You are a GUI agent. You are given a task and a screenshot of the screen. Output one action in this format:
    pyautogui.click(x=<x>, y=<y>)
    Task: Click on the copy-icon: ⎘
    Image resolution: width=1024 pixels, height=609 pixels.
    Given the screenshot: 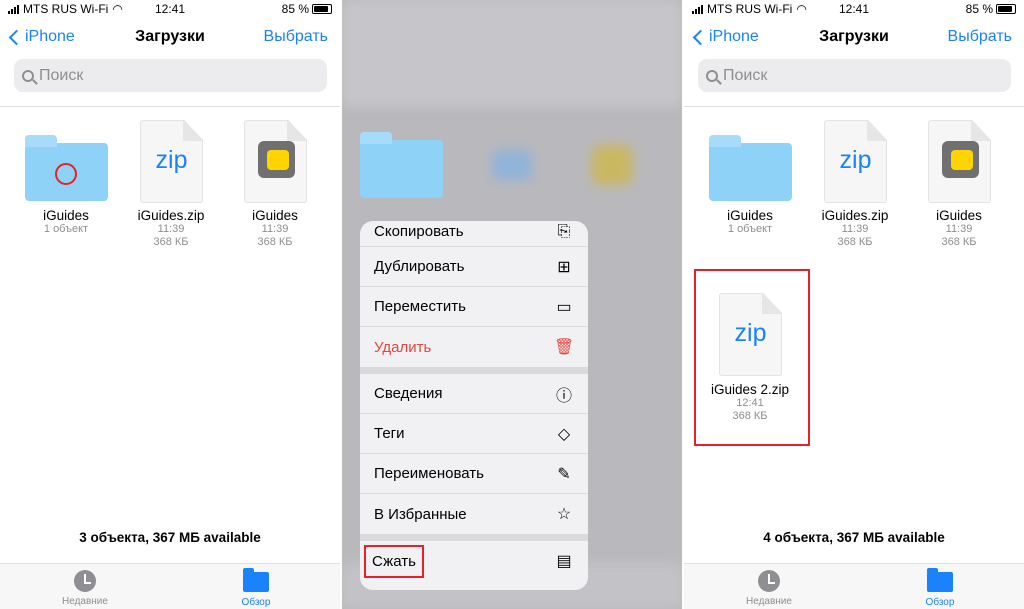 What is the action you would take?
    pyautogui.click(x=564, y=231)
    